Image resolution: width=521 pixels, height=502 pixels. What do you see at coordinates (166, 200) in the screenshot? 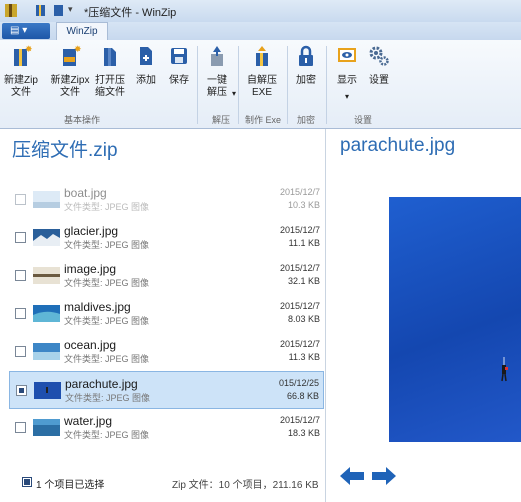
I see `file-row: boat.jpg 文件类型: JPEG 图像 2015/12/7 10.3 KB` at bounding box center [166, 200].